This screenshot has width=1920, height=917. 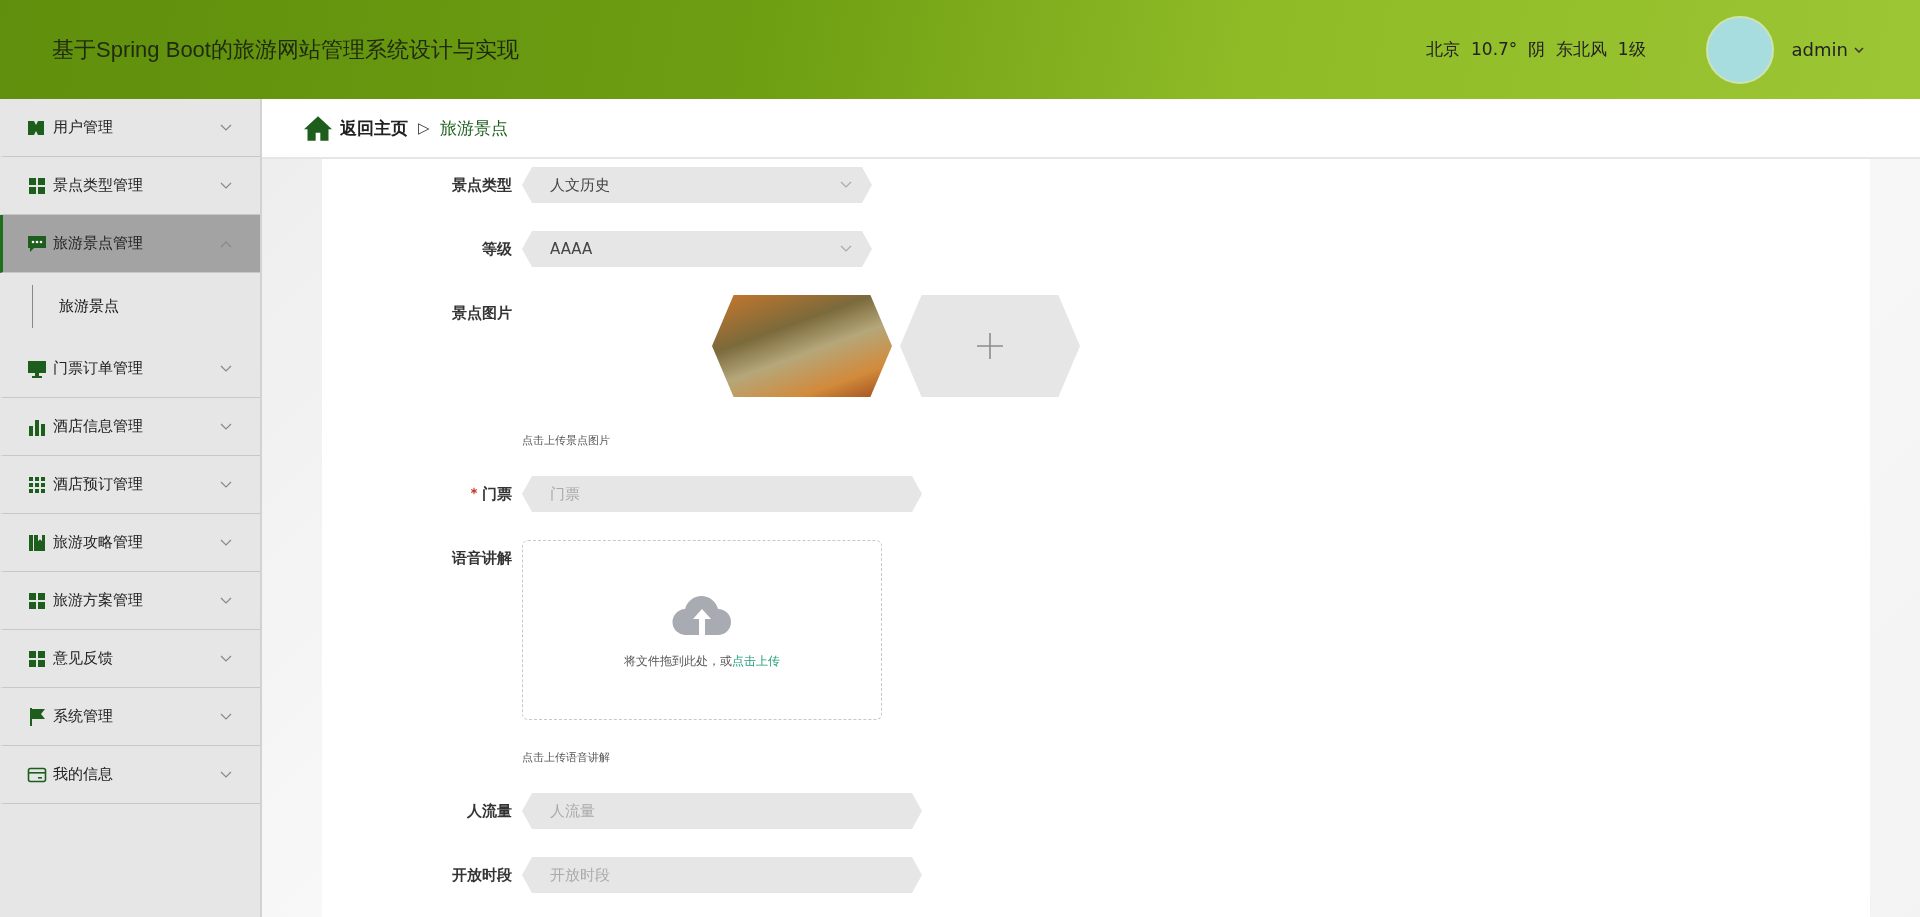 I want to click on app-title: 基于Spring Boot的旅游网站管理系统设计与实现, so click(x=285, y=49).